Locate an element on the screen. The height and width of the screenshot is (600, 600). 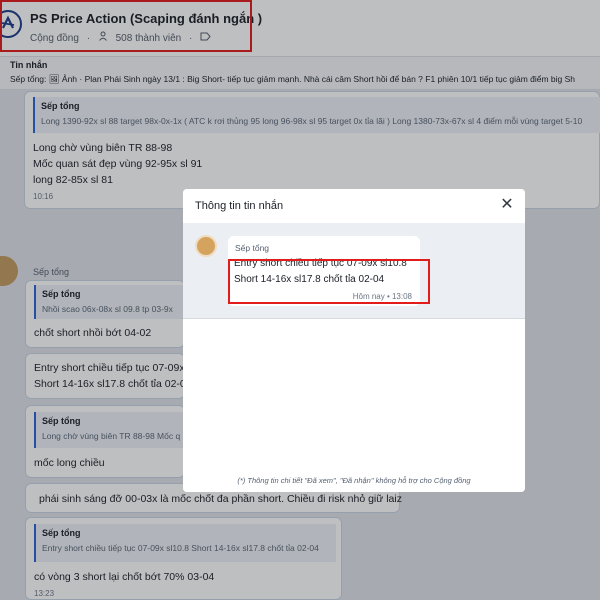
sender-avatar is located at coordinates (206, 246).